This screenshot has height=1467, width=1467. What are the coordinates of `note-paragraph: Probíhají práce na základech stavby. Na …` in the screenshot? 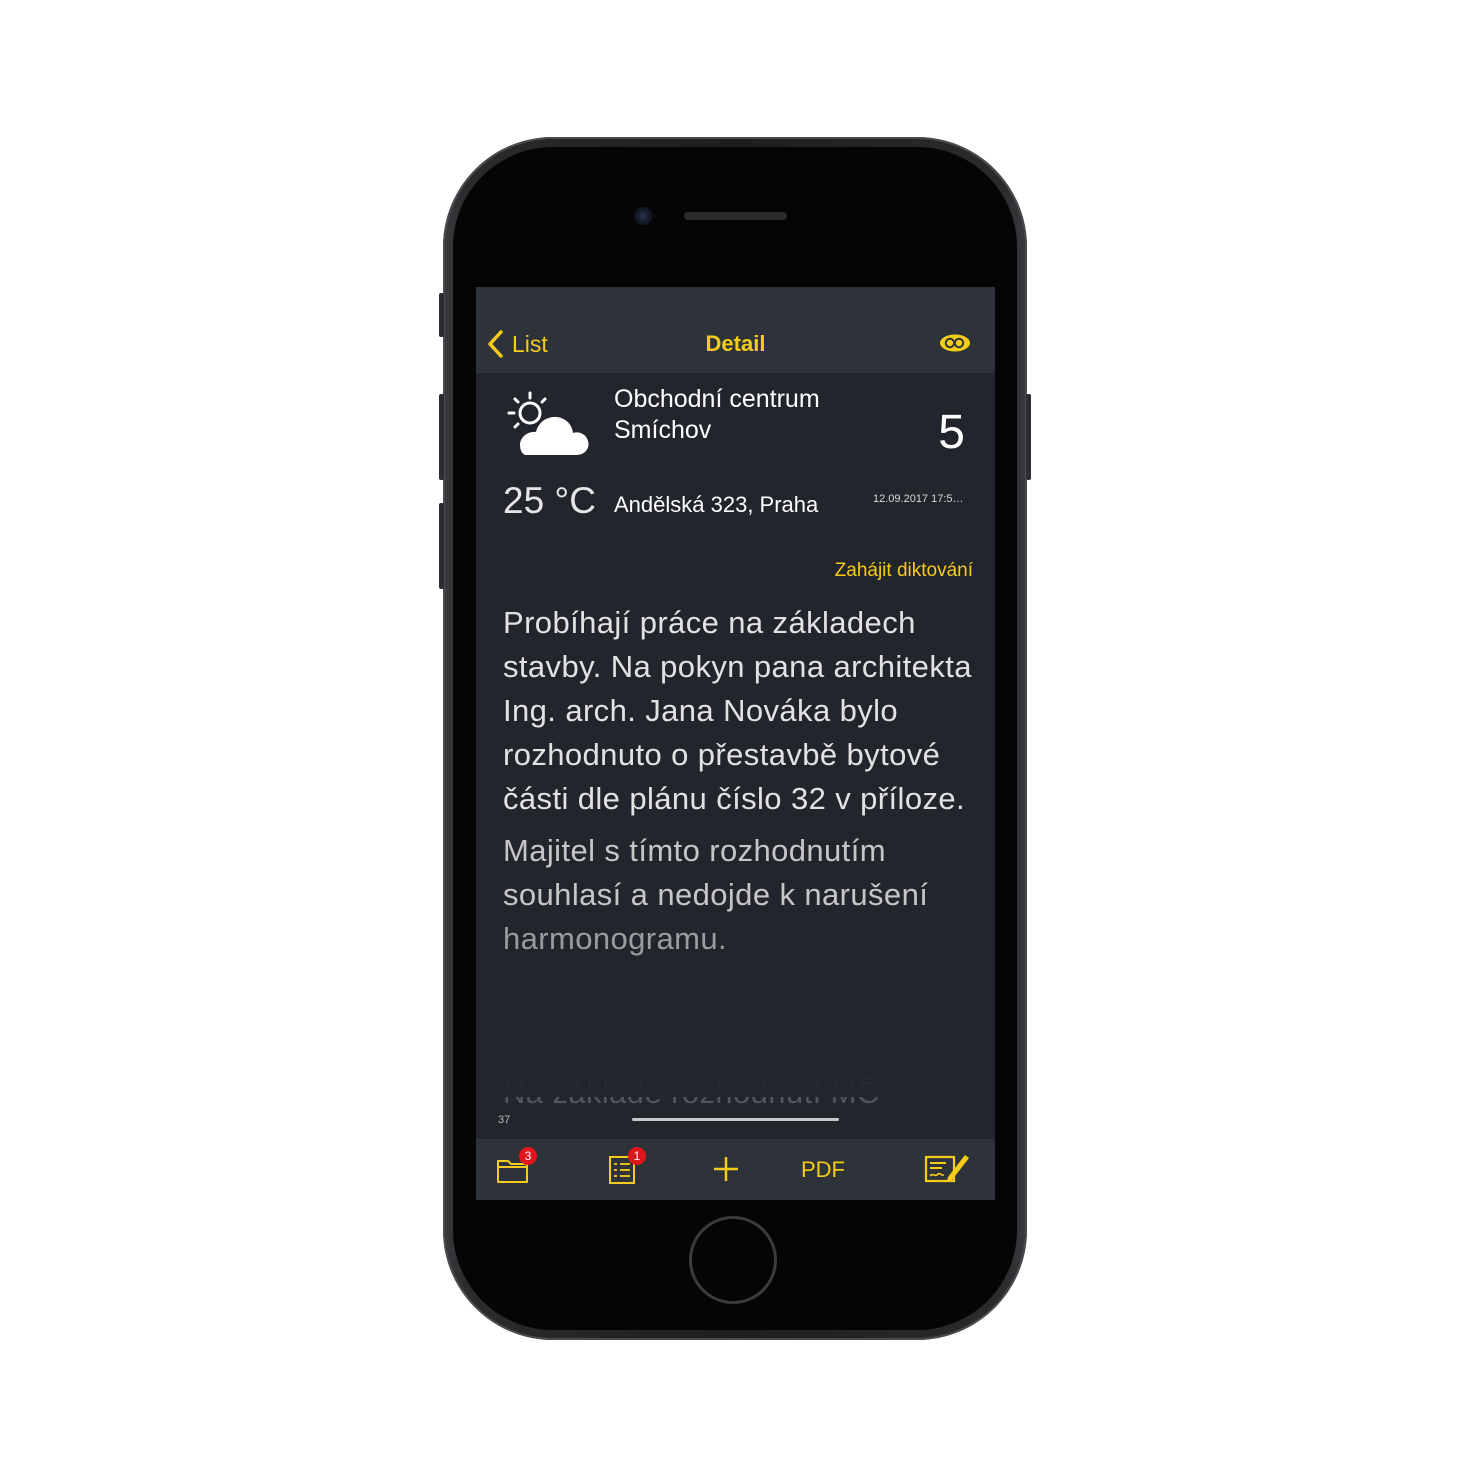 It's located at (737, 710).